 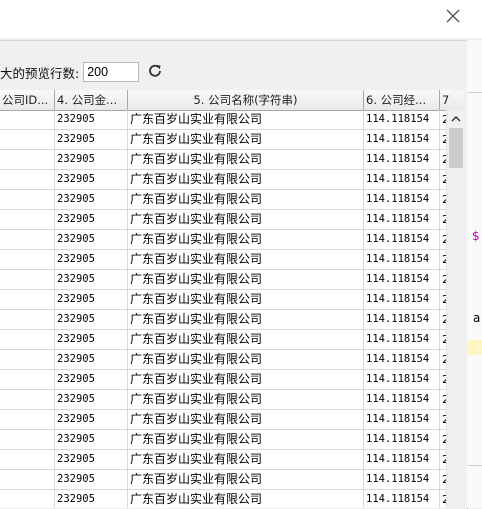 I want to click on column-header-7: 7, so click(x=452, y=100).